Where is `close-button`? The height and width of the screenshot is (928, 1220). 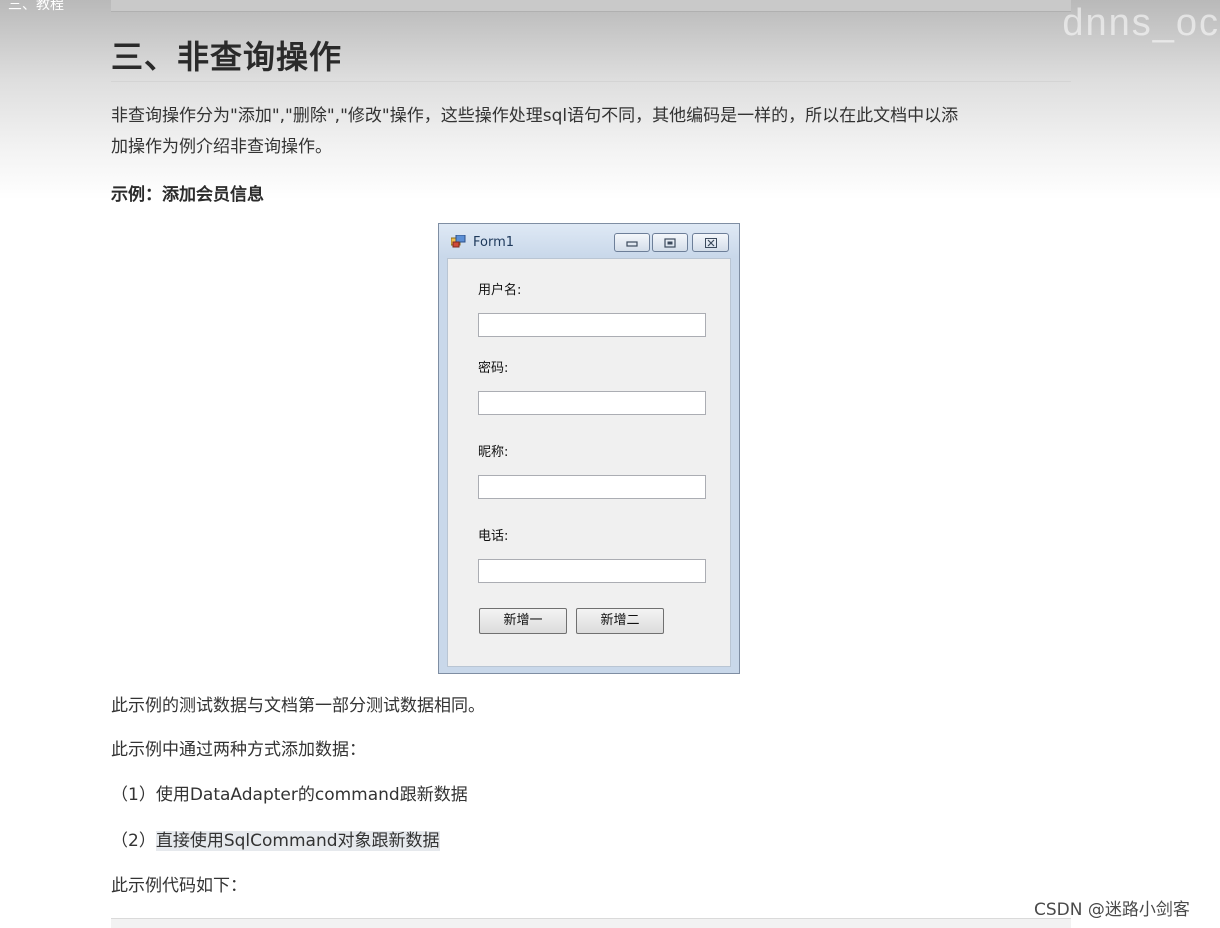 close-button is located at coordinates (710, 242).